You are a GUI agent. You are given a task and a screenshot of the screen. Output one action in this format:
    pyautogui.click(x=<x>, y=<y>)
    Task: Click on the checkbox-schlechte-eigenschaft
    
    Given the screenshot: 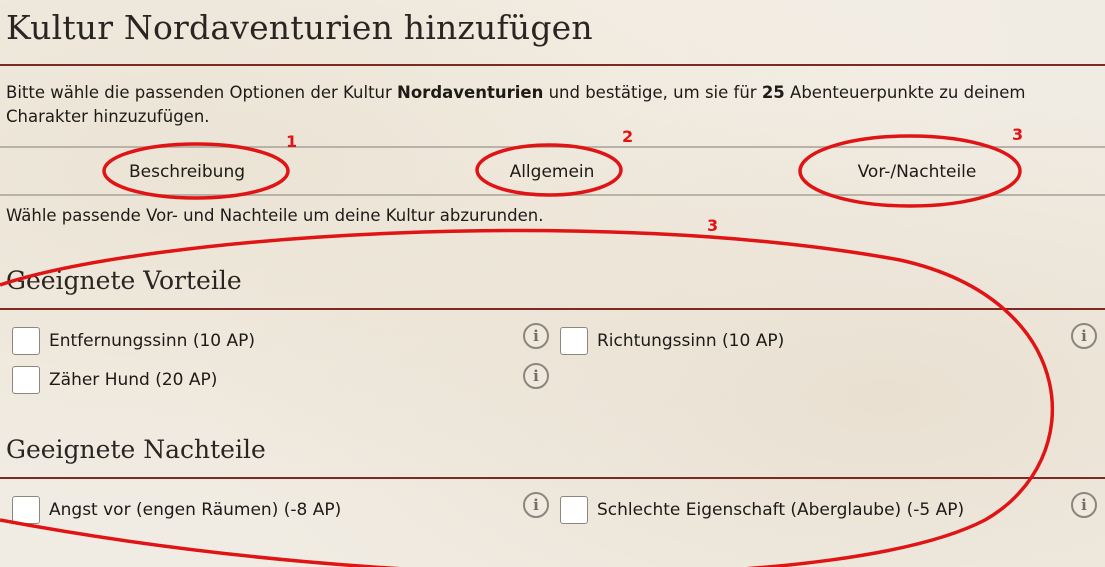 What is the action you would take?
    pyautogui.click(x=574, y=510)
    